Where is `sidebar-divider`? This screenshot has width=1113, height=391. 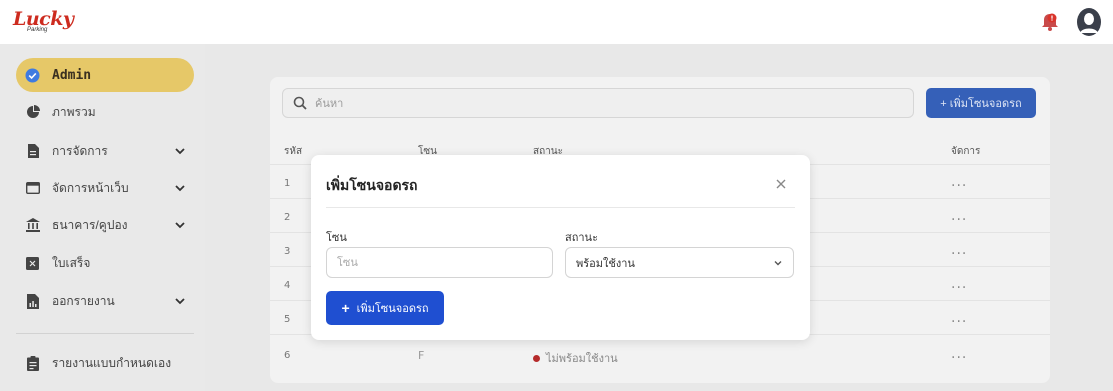
sidebar-divider is located at coordinates (105, 333).